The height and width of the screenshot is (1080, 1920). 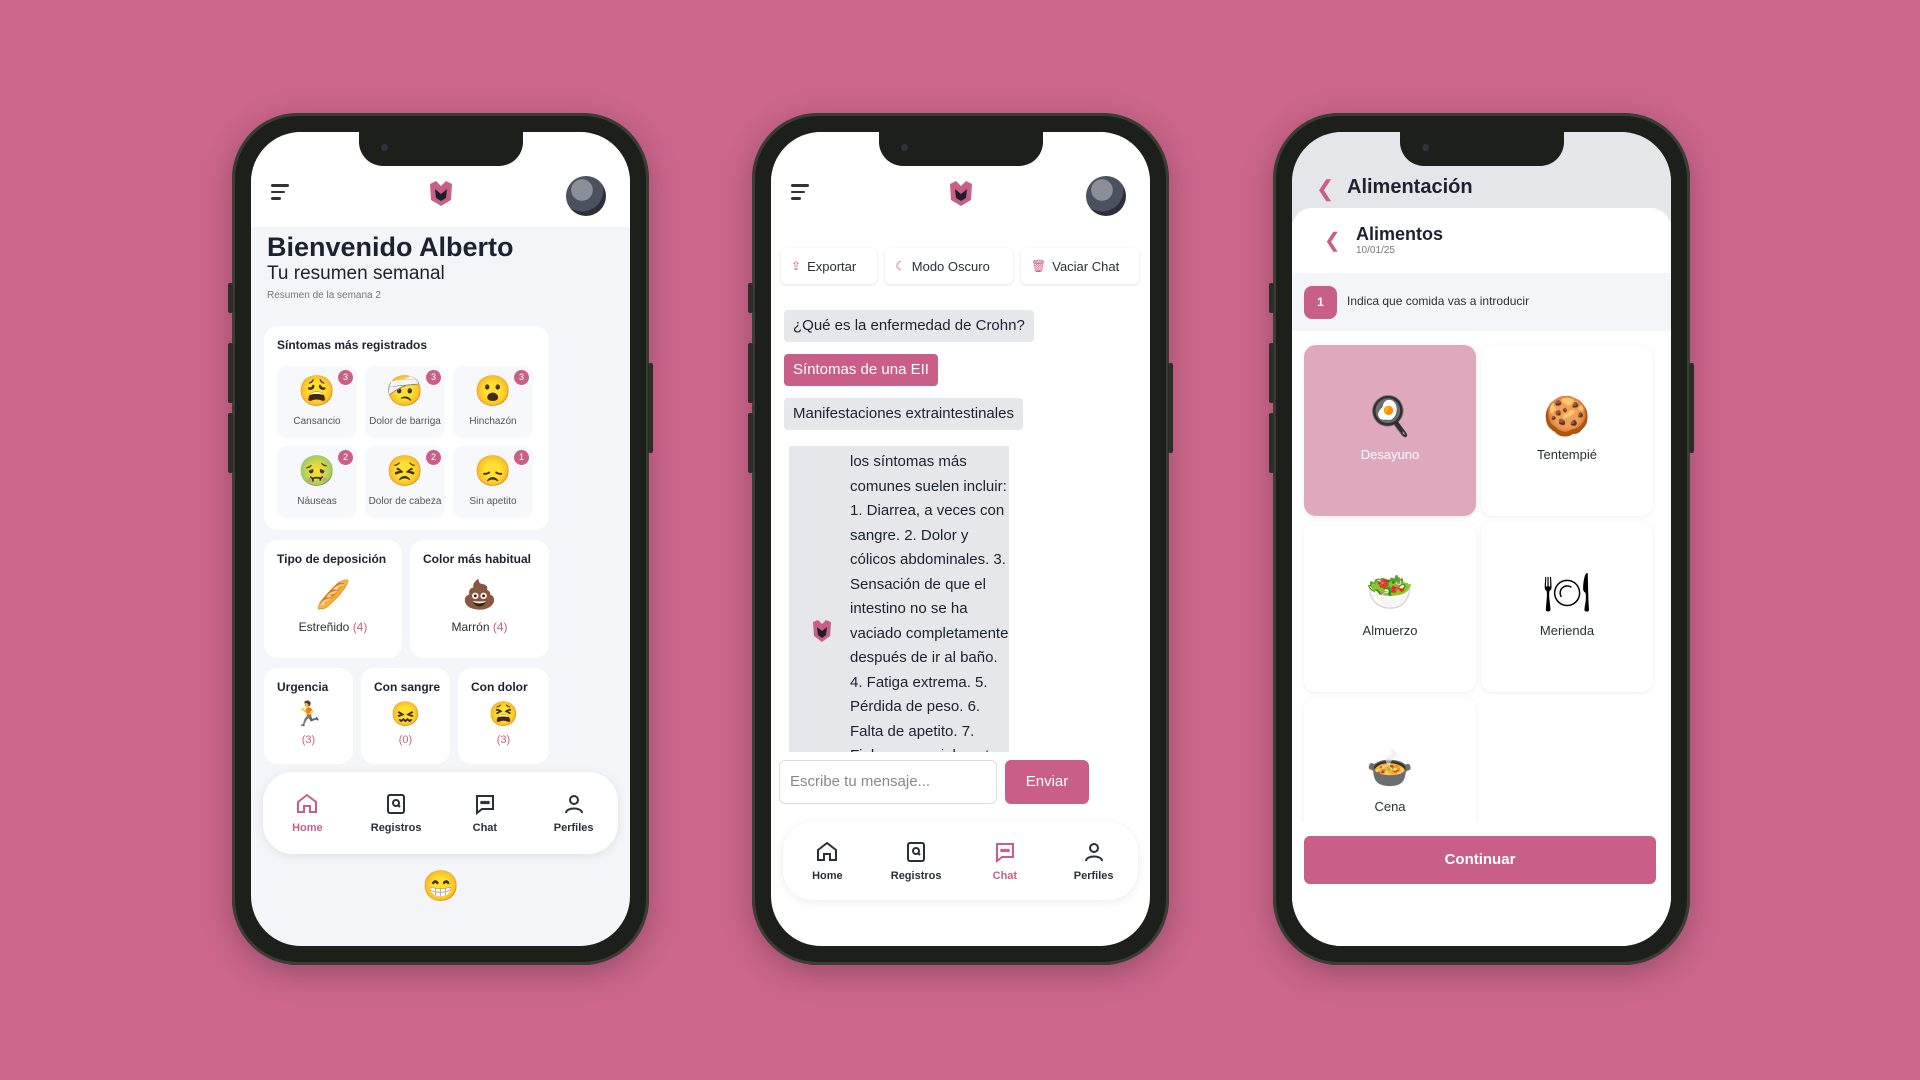 I want to click on home-icon, so click(x=307, y=803).